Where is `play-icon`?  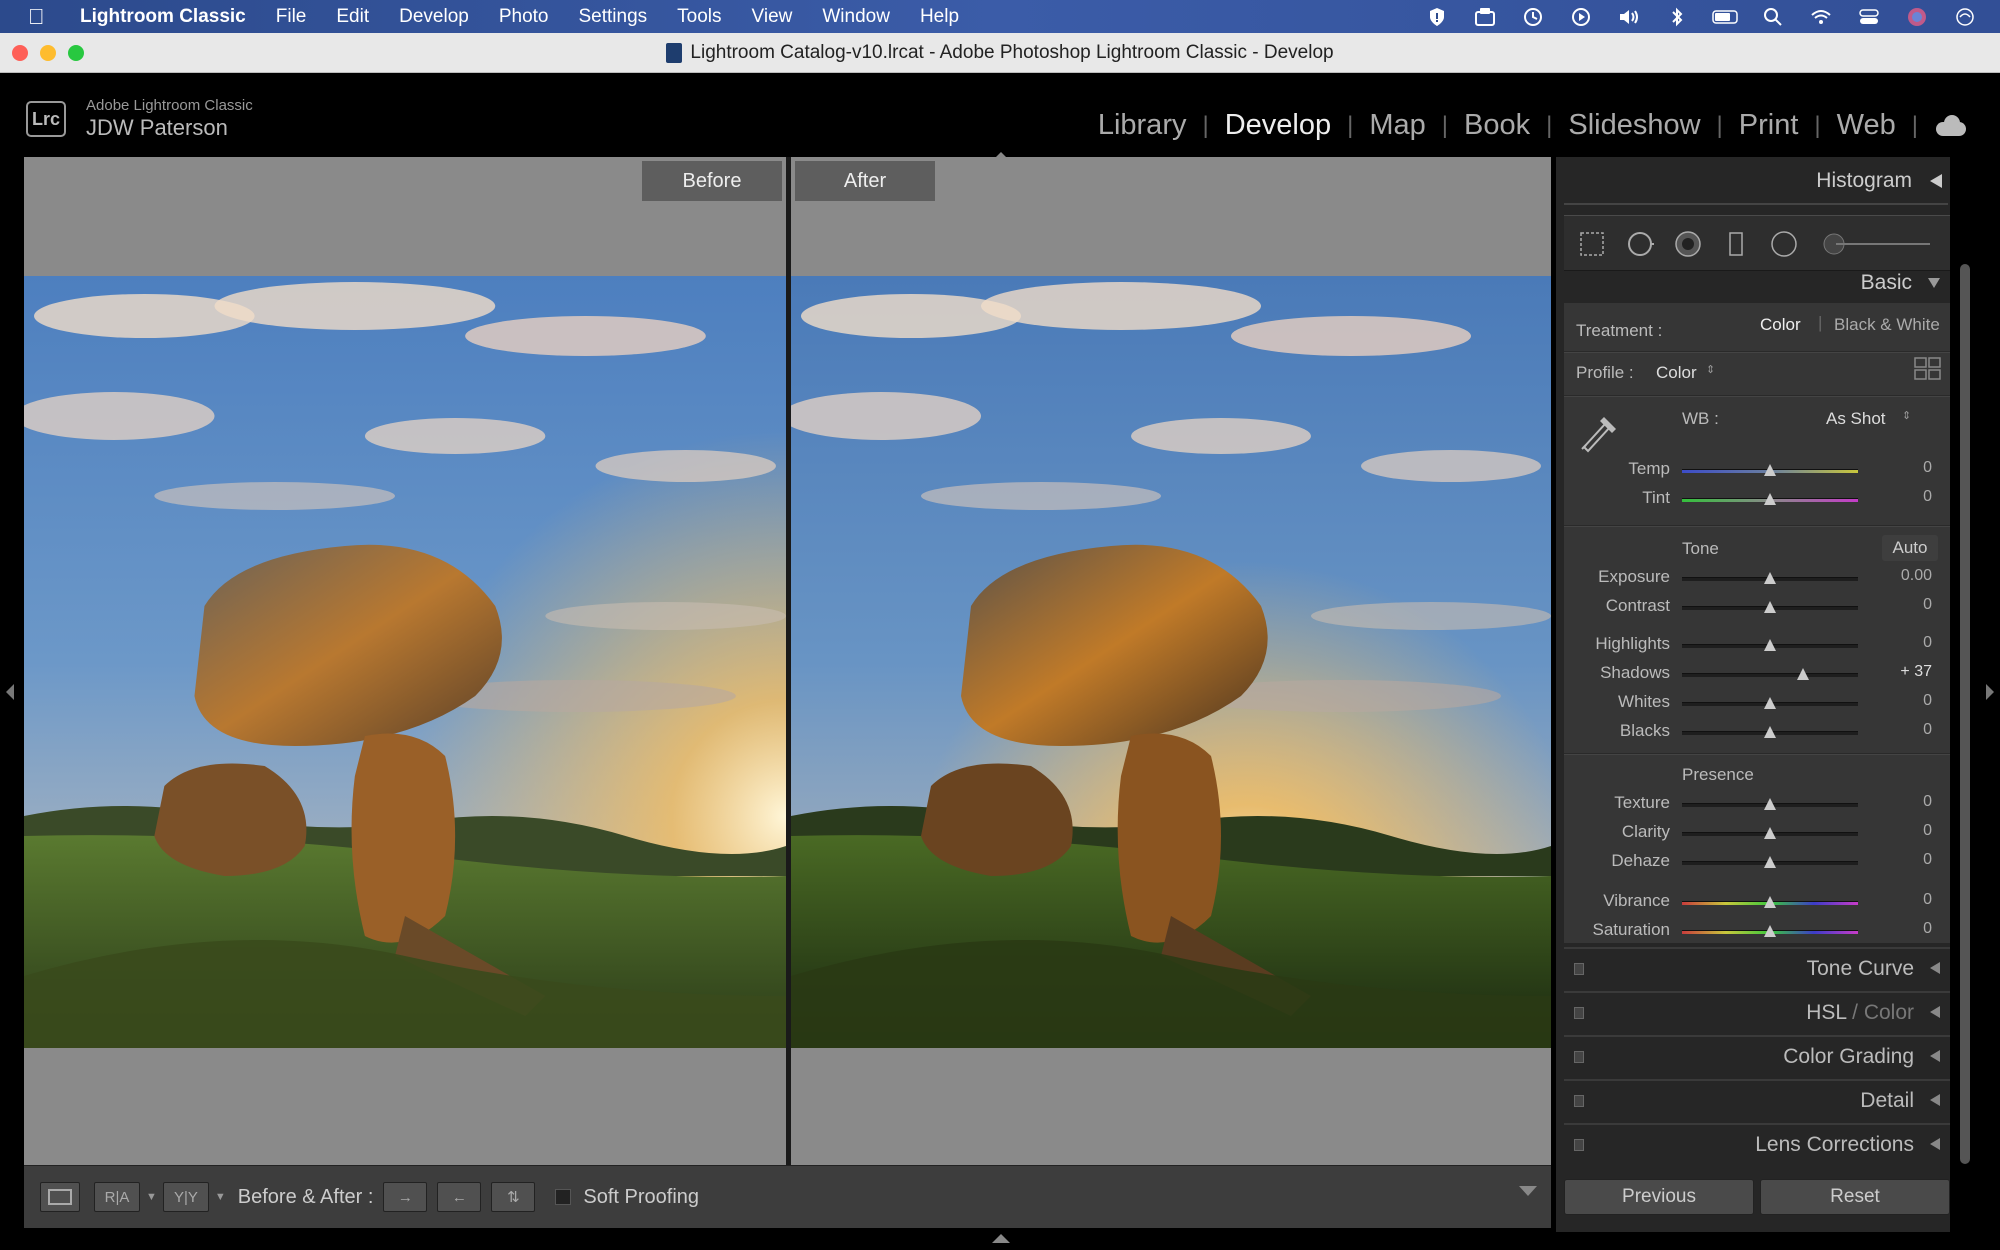
play-icon is located at coordinates (1581, 17).